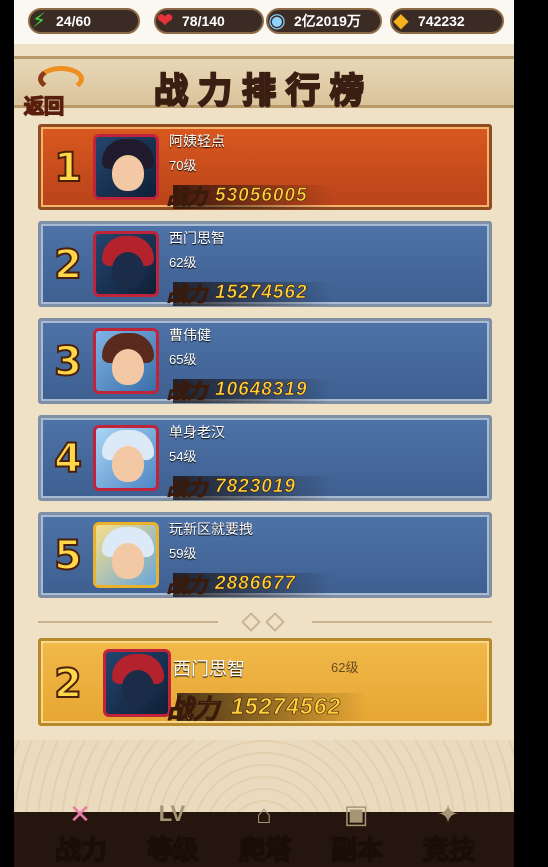 Image resolution: width=548 pixels, height=867 pixels. Describe the element at coordinates (203, 21) in the screenshot. I see `health-value: 78/140` at that location.